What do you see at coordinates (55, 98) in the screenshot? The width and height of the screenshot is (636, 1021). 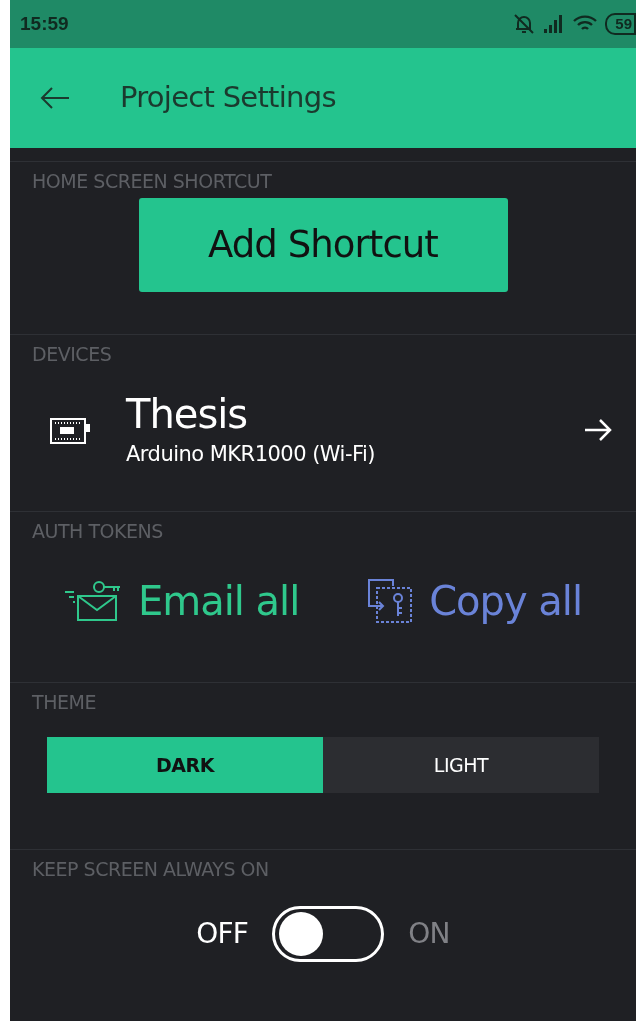 I see `back-arrow-icon` at bounding box center [55, 98].